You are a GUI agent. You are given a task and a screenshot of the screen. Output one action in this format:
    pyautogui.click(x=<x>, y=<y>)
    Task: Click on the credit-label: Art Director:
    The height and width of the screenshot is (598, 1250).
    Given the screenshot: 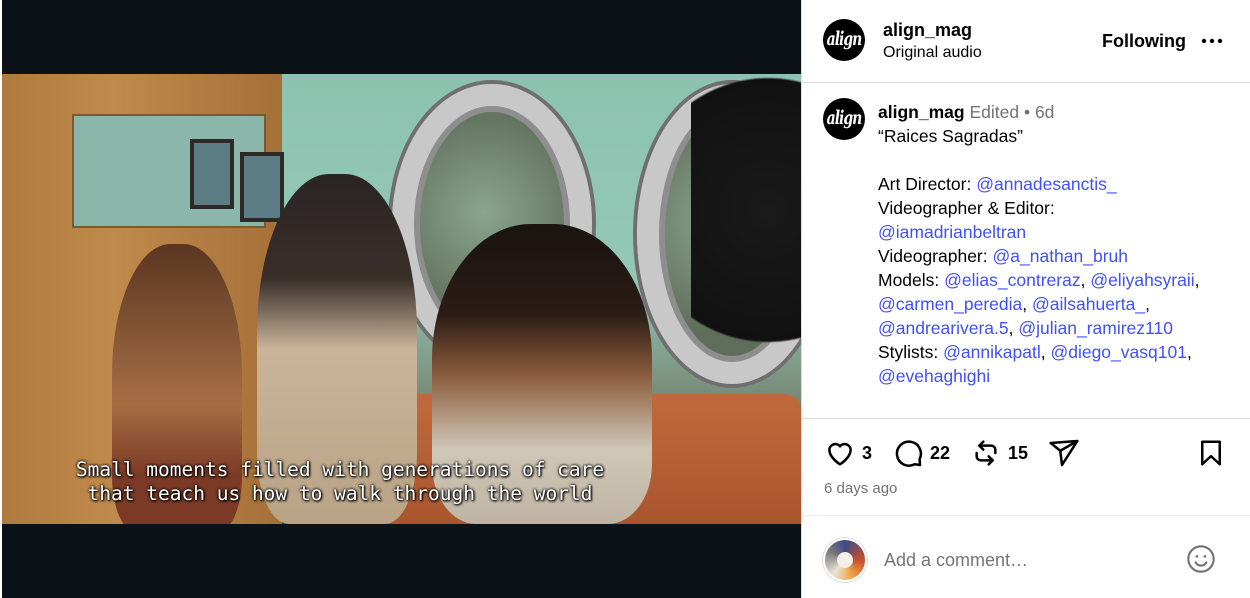 What is the action you would take?
    pyautogui.click(x=927, y=184)
    